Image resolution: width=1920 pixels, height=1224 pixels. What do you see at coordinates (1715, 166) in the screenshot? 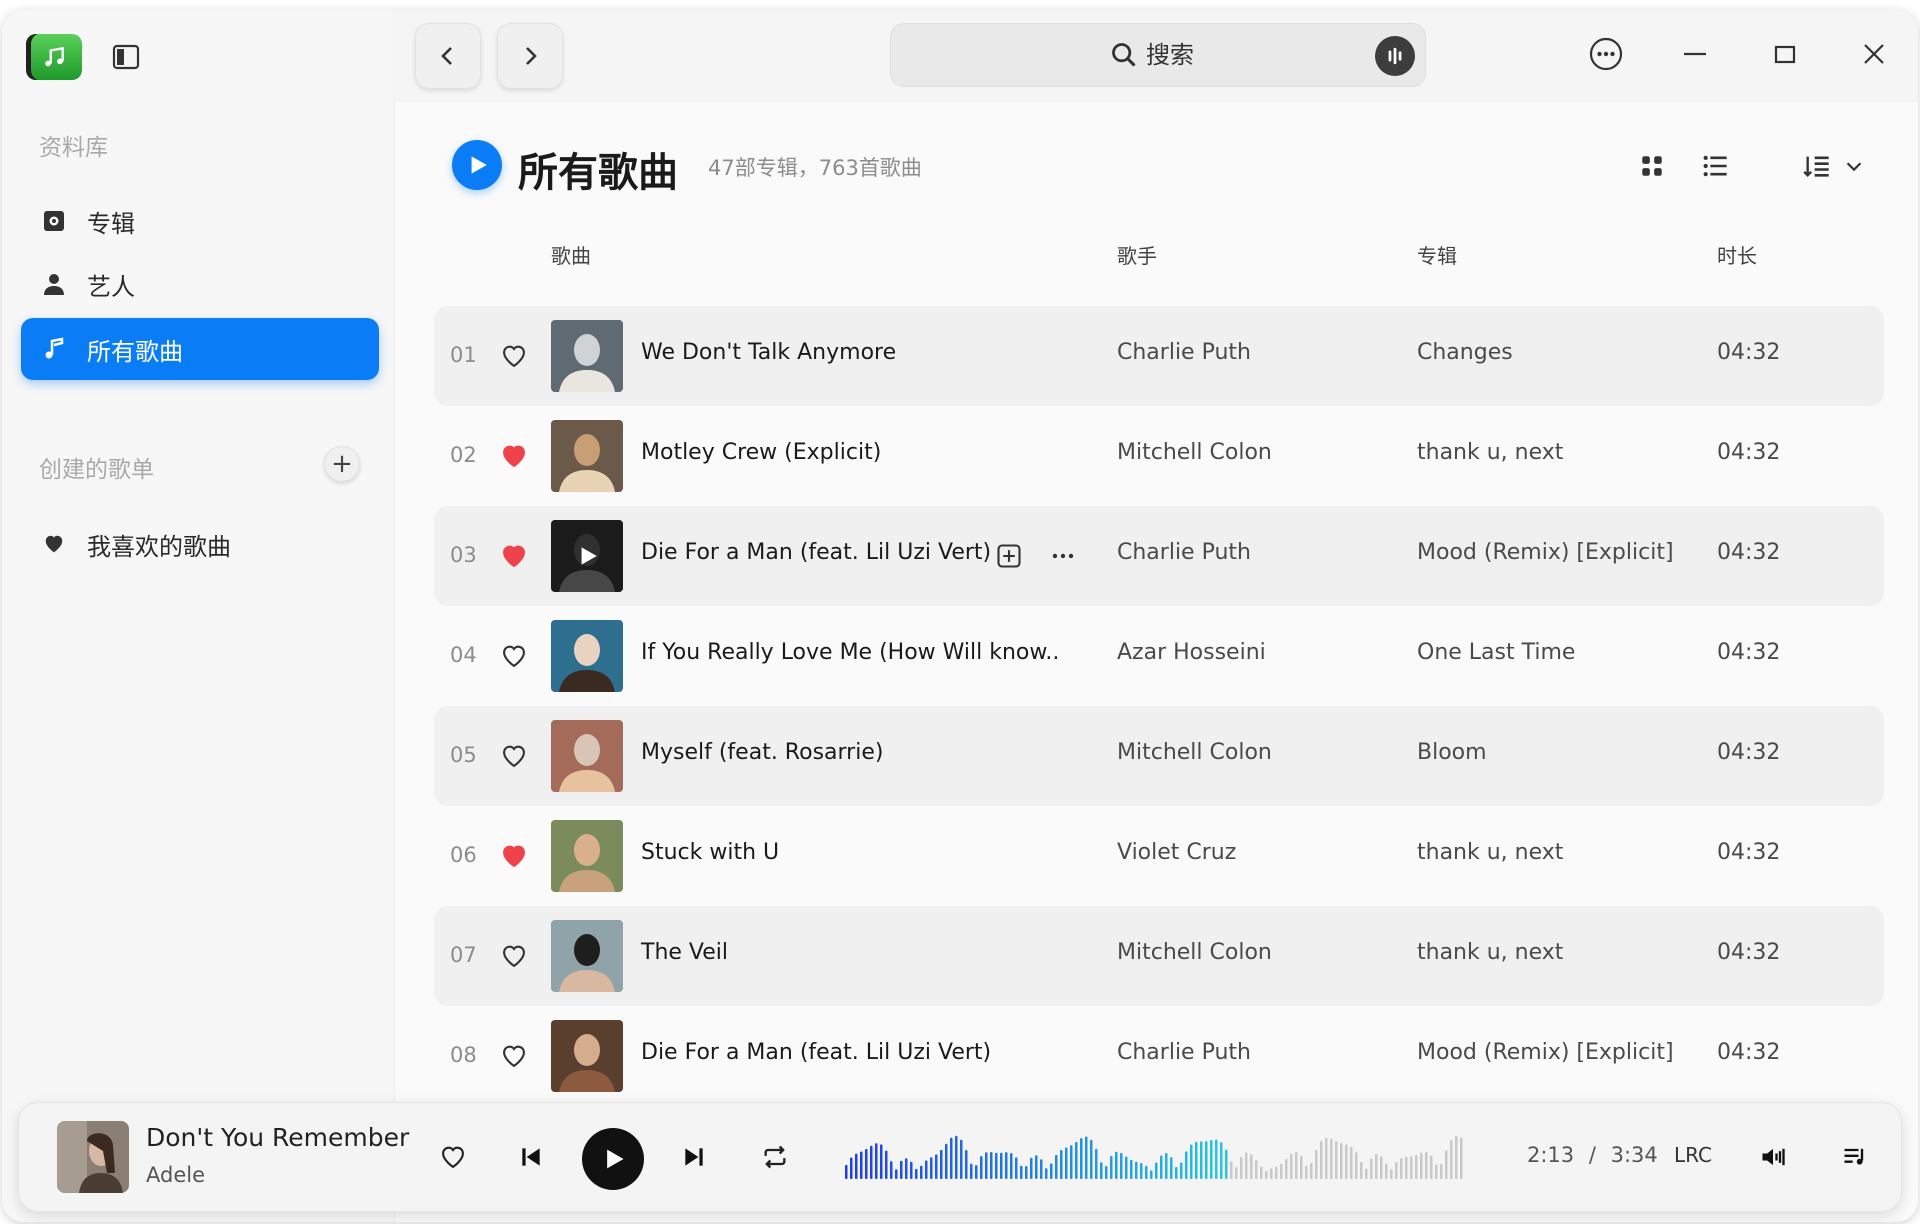
I see `list-view-button` at bounding box center [1715, 166].